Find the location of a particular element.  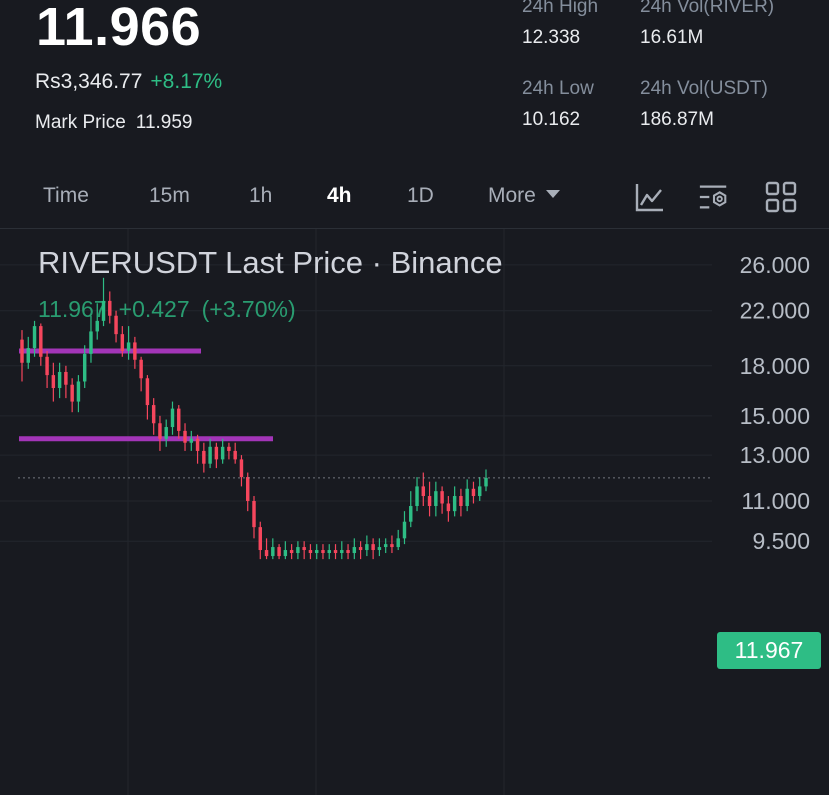

tab-1h: 1h is located at coordinates (260, 196).